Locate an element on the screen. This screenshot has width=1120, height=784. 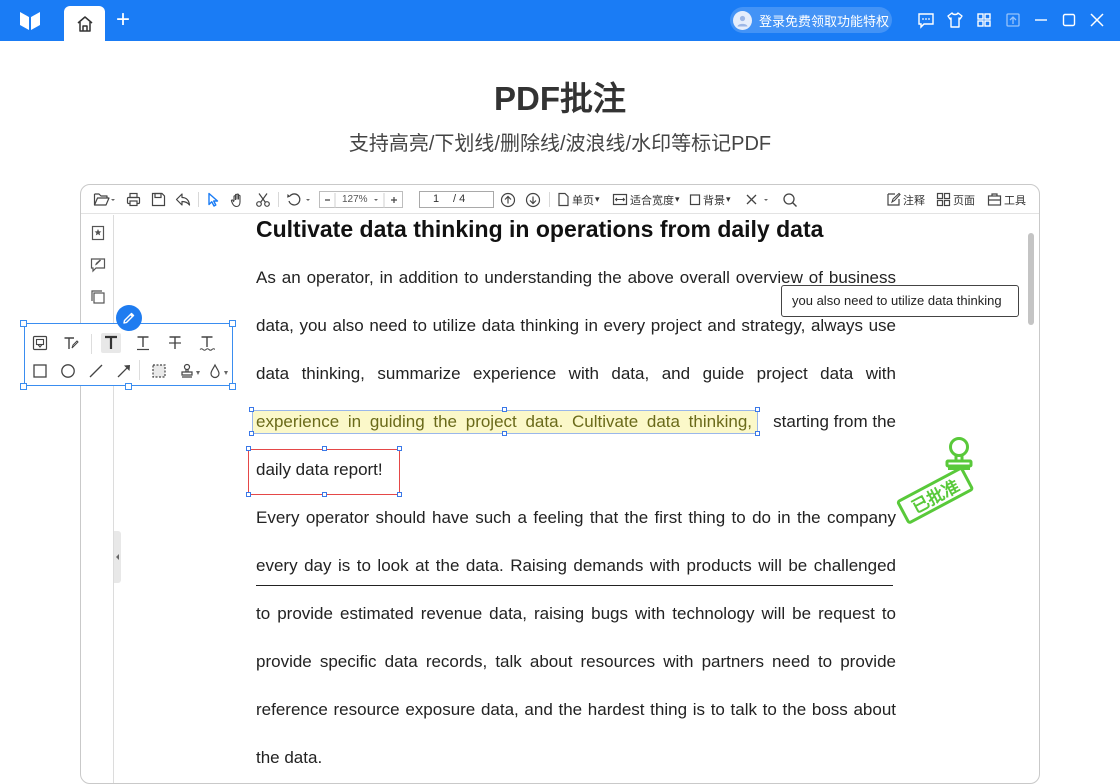
page-tab: 页面 is located at coordinates (955, 199).